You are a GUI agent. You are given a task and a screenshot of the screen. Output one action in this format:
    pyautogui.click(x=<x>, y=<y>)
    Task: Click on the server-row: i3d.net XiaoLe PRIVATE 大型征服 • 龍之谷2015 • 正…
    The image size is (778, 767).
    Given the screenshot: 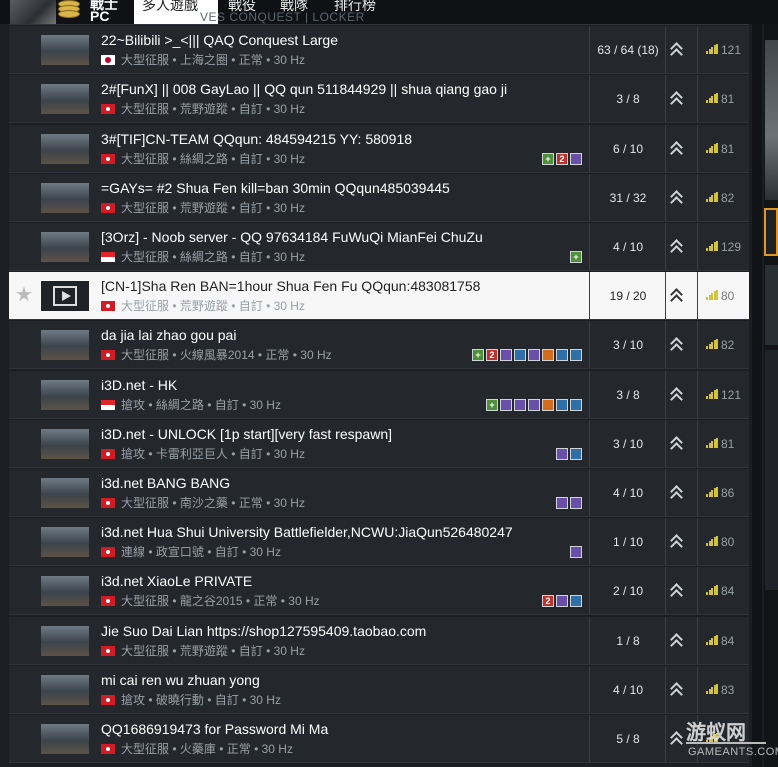 What is the action you would take?
    pyautogui.click(x=379, y=591)
    